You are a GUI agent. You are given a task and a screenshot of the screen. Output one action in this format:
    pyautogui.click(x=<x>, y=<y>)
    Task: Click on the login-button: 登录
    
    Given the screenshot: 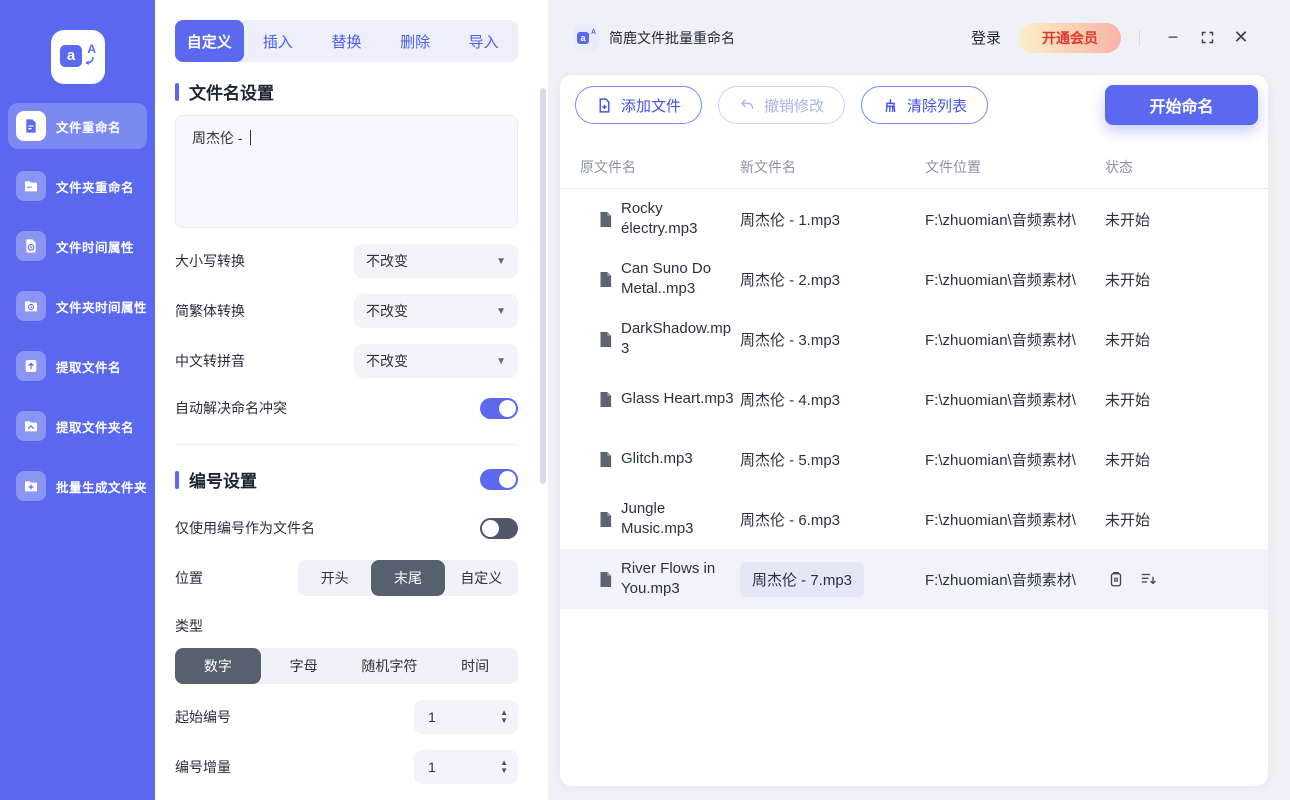 What is the action you would take?
    pyautogui.click(x=986, y=37)
    